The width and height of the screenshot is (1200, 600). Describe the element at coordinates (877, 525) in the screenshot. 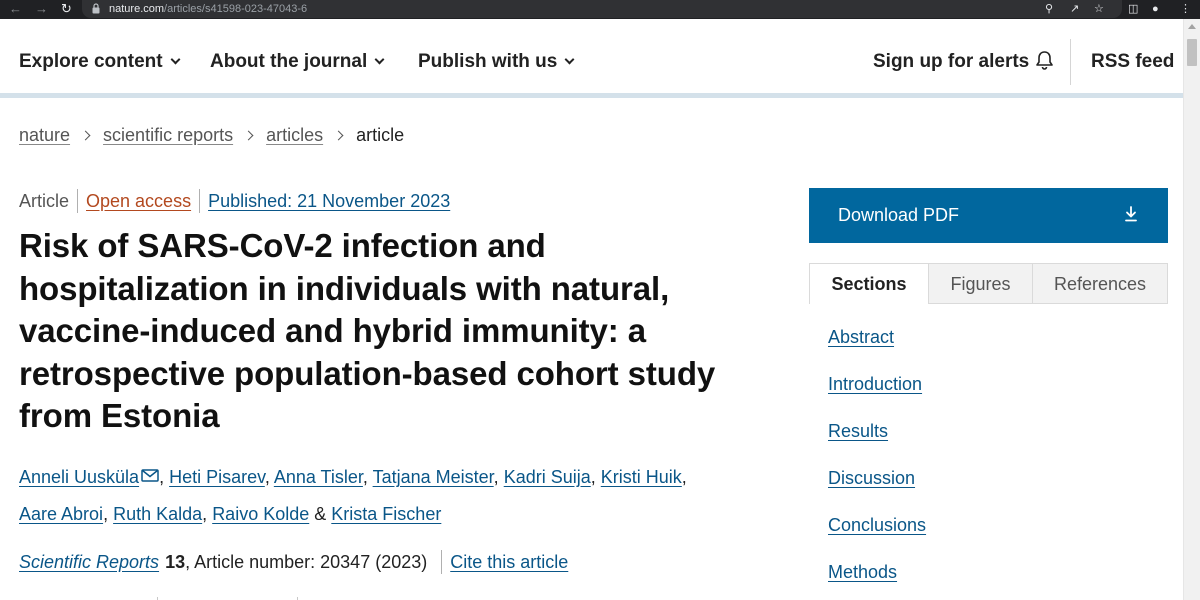

I see `section-link-conclusions: Conclusions` at that location.